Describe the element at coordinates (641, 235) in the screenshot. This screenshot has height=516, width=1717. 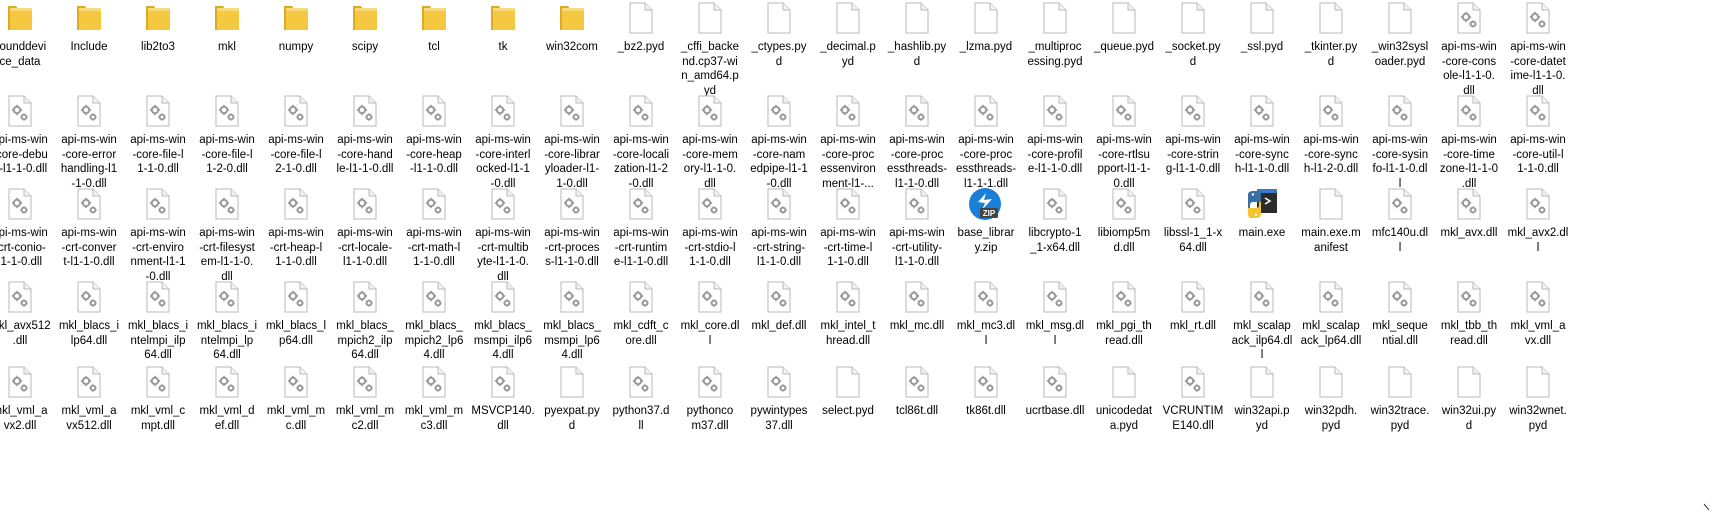
I see `file-item-api-ms-win-crt-runtime-l1-1-0-dll: api-ms-win -crt-runtim e-l1-1-0.dll` at that location.